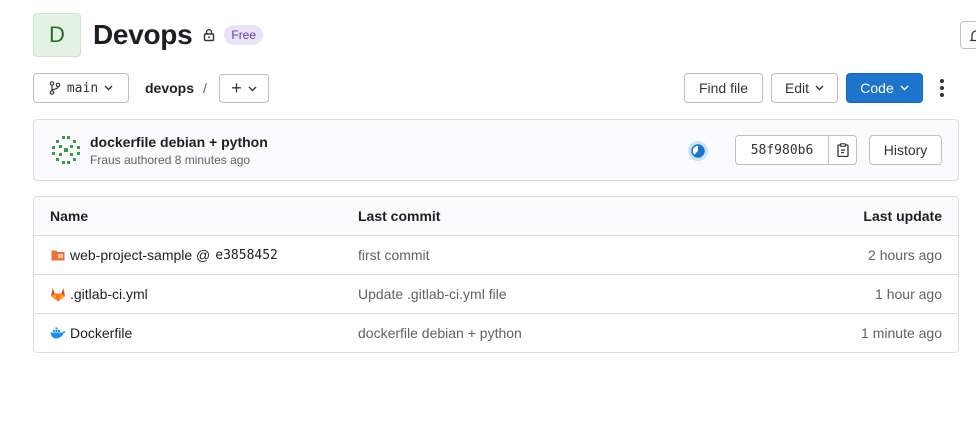 This screenshot has height=421, width=976. What do you see at coordinates (723, 88) in the screenshot?
I see `find-file-button: Find file` at bounding box center [723, 88].